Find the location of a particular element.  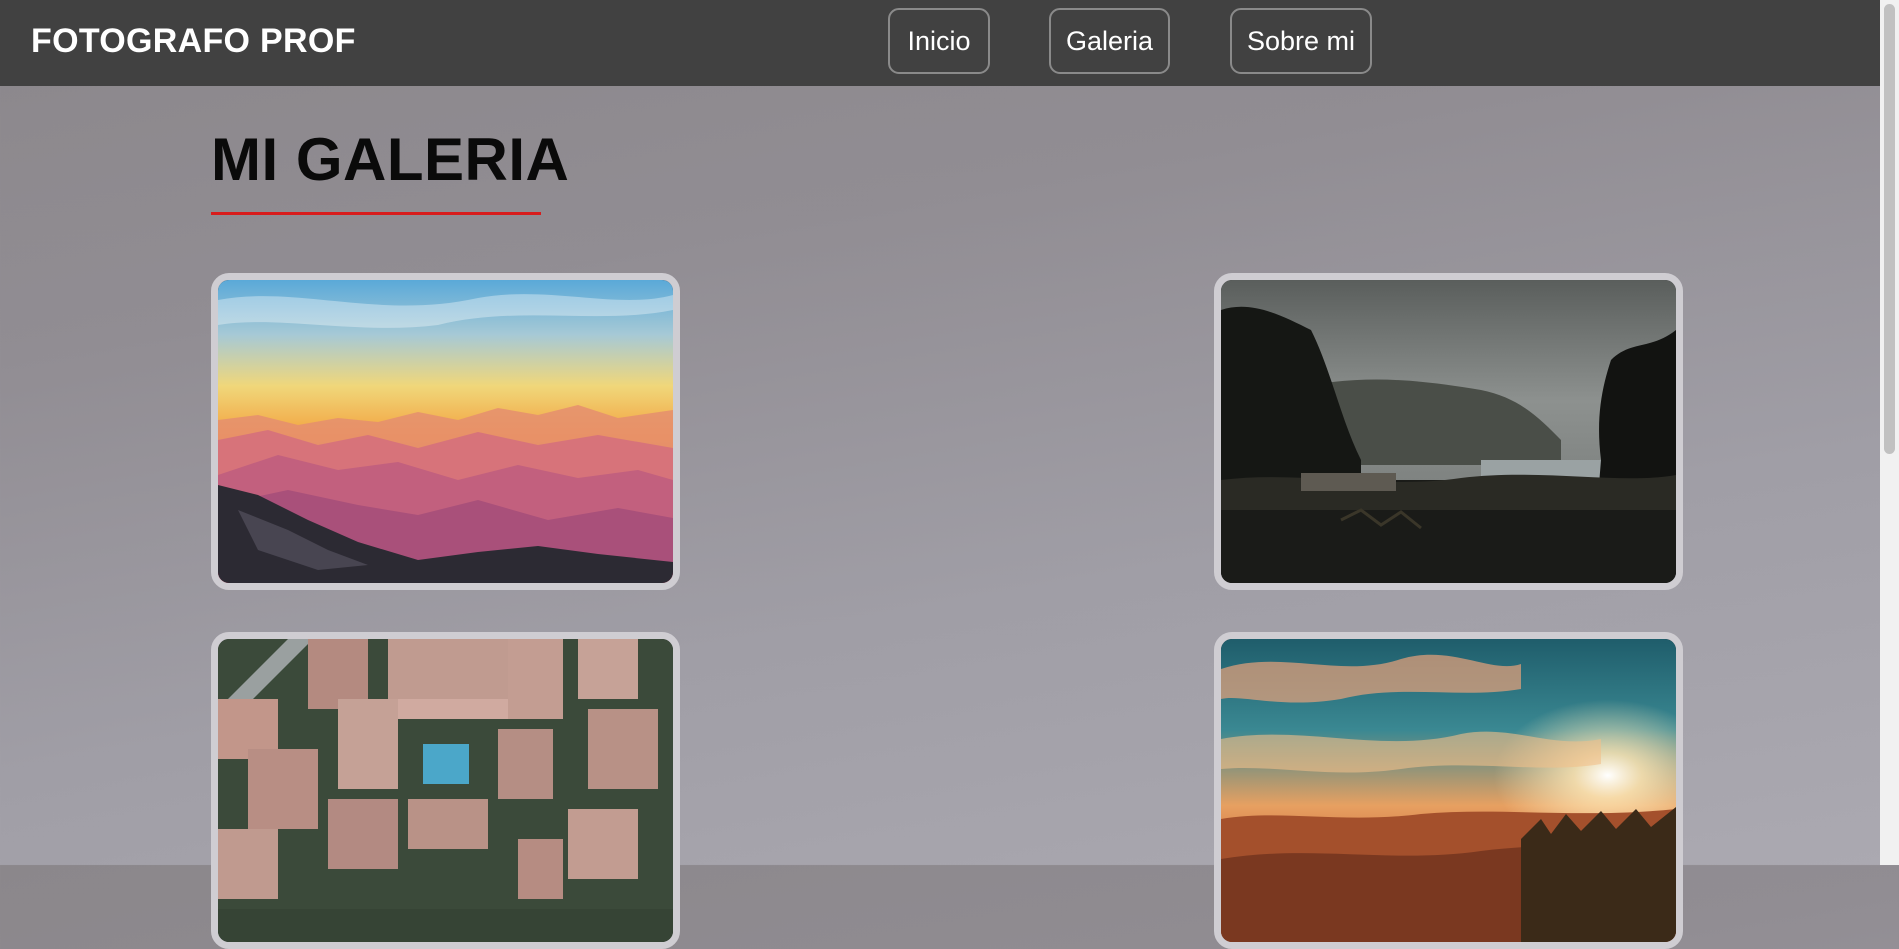

mountain-sunset-photo is located at coordinates (445, 431).